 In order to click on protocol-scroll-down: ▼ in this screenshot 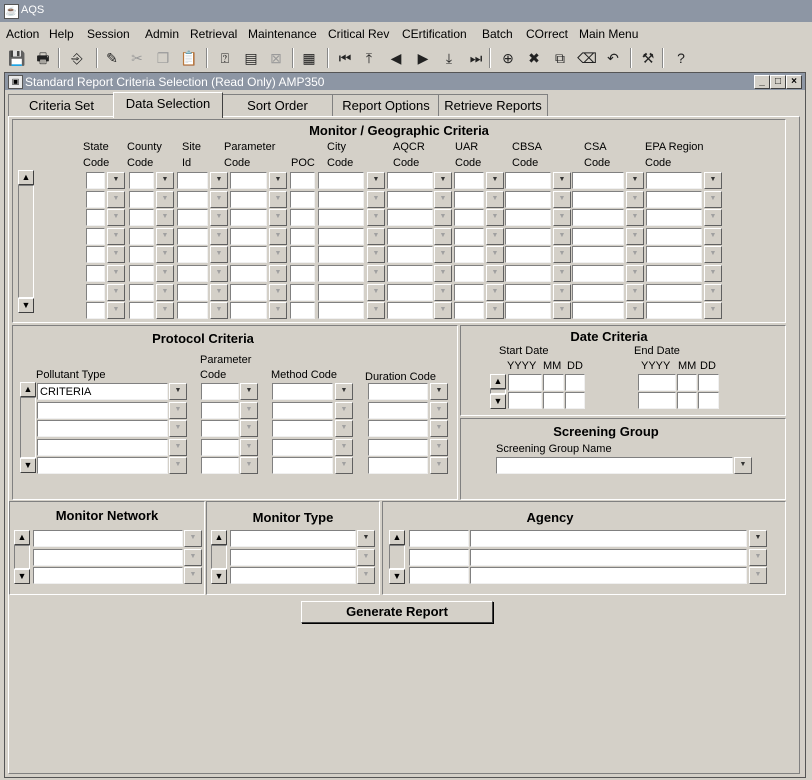, I will do `click(28, 465)`.